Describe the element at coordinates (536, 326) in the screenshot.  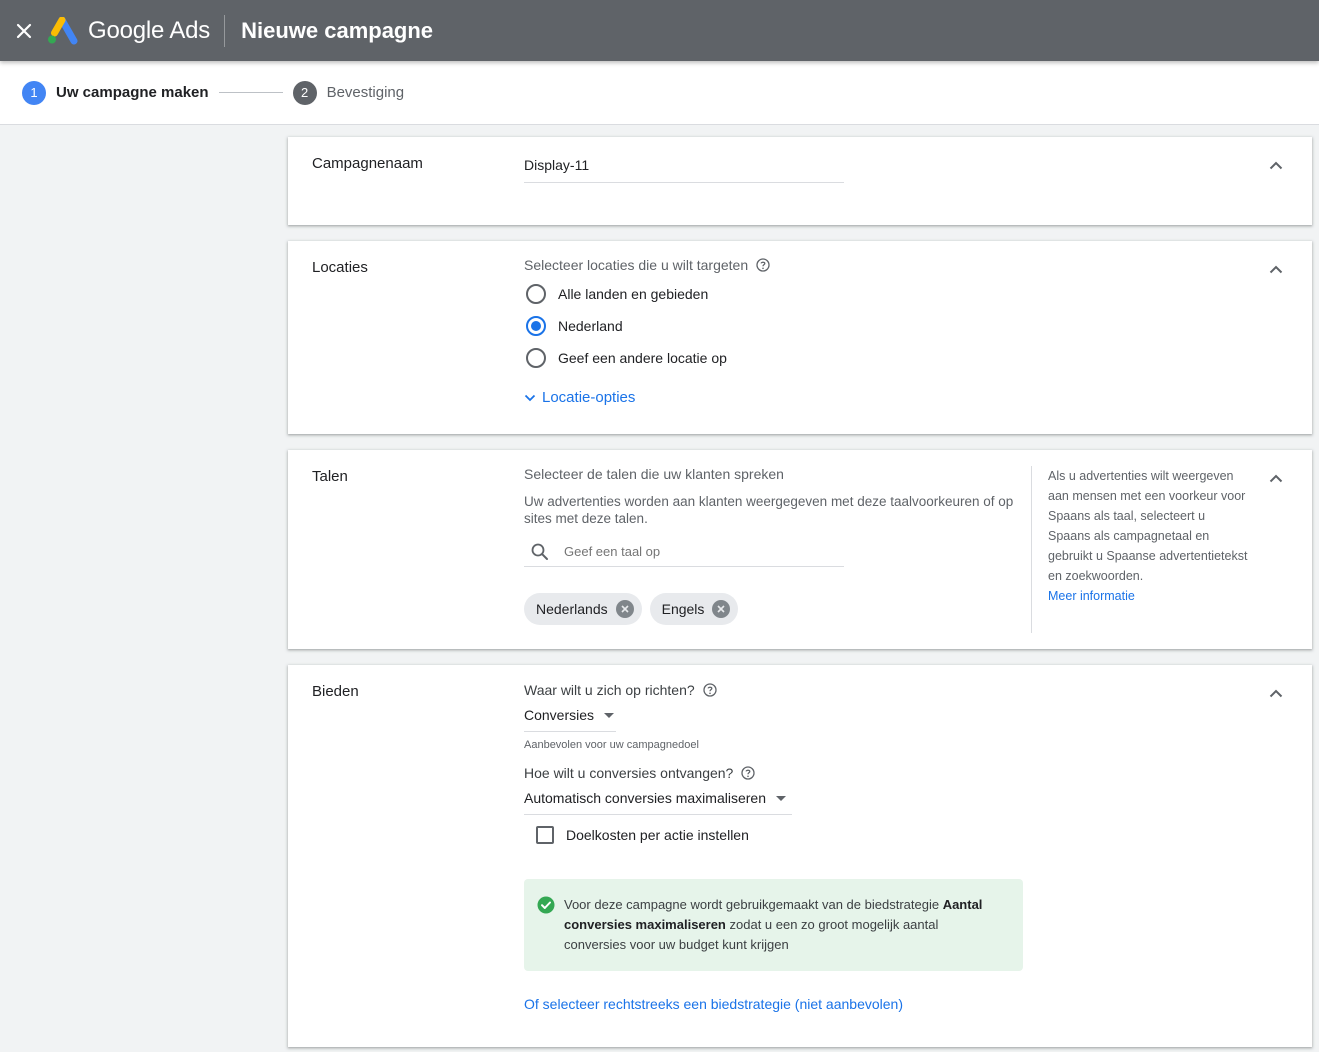
I see `radio-button-selected` at that location.